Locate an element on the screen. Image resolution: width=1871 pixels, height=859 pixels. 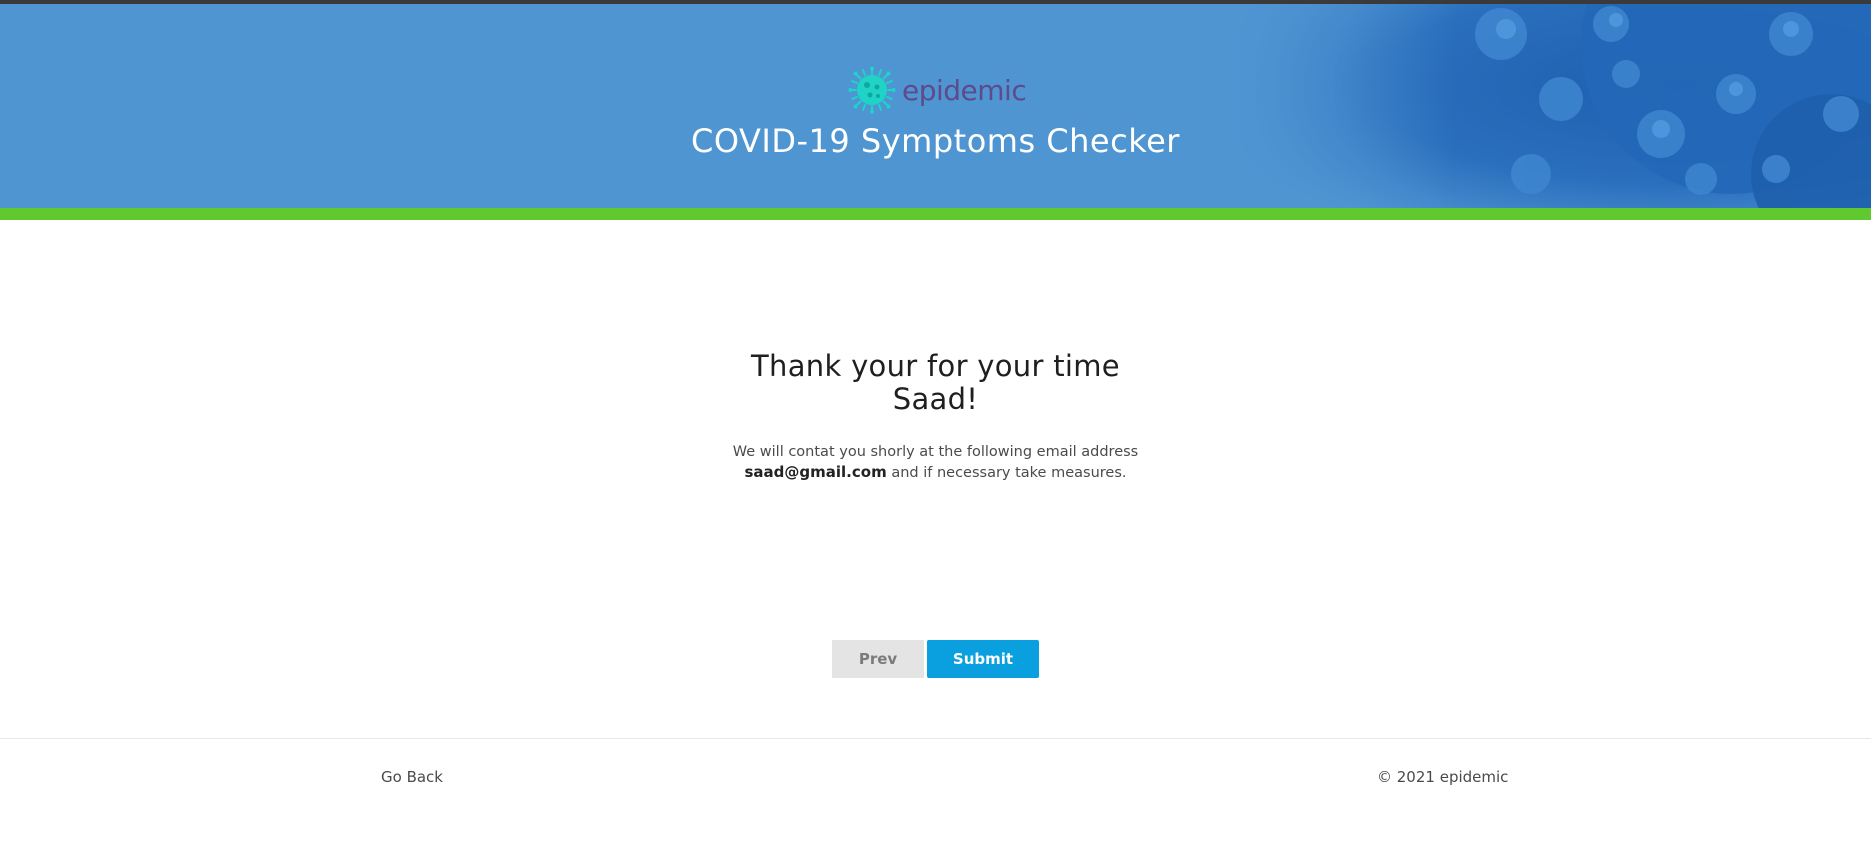
submit-button: Submit is located at coordinates (983, 659).